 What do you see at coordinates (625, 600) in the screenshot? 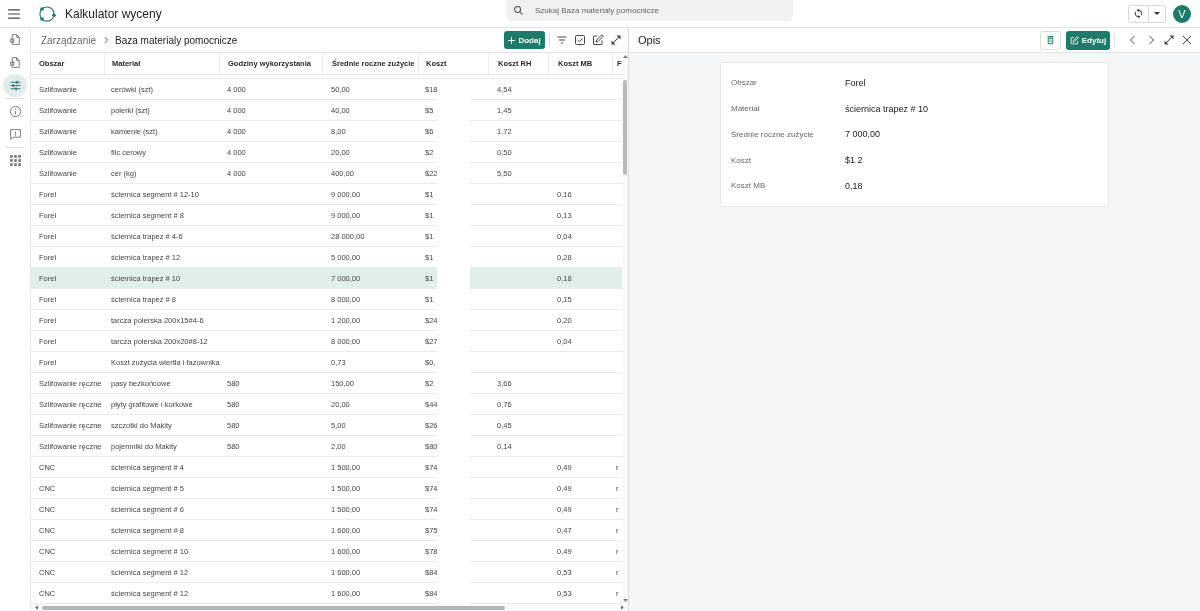
I see `triangle-down-icon` at bounding box center [625, 600].